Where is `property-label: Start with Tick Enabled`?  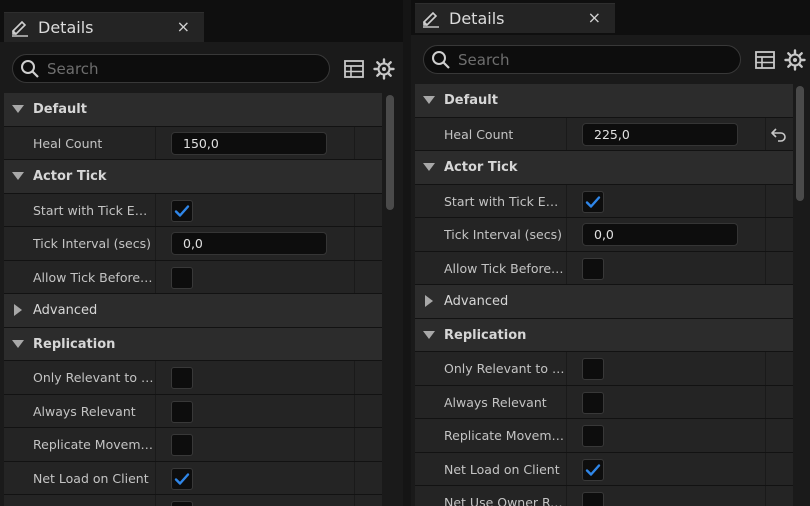 property-label: Start with Tick Enabled is located at coordinates (505, 201).